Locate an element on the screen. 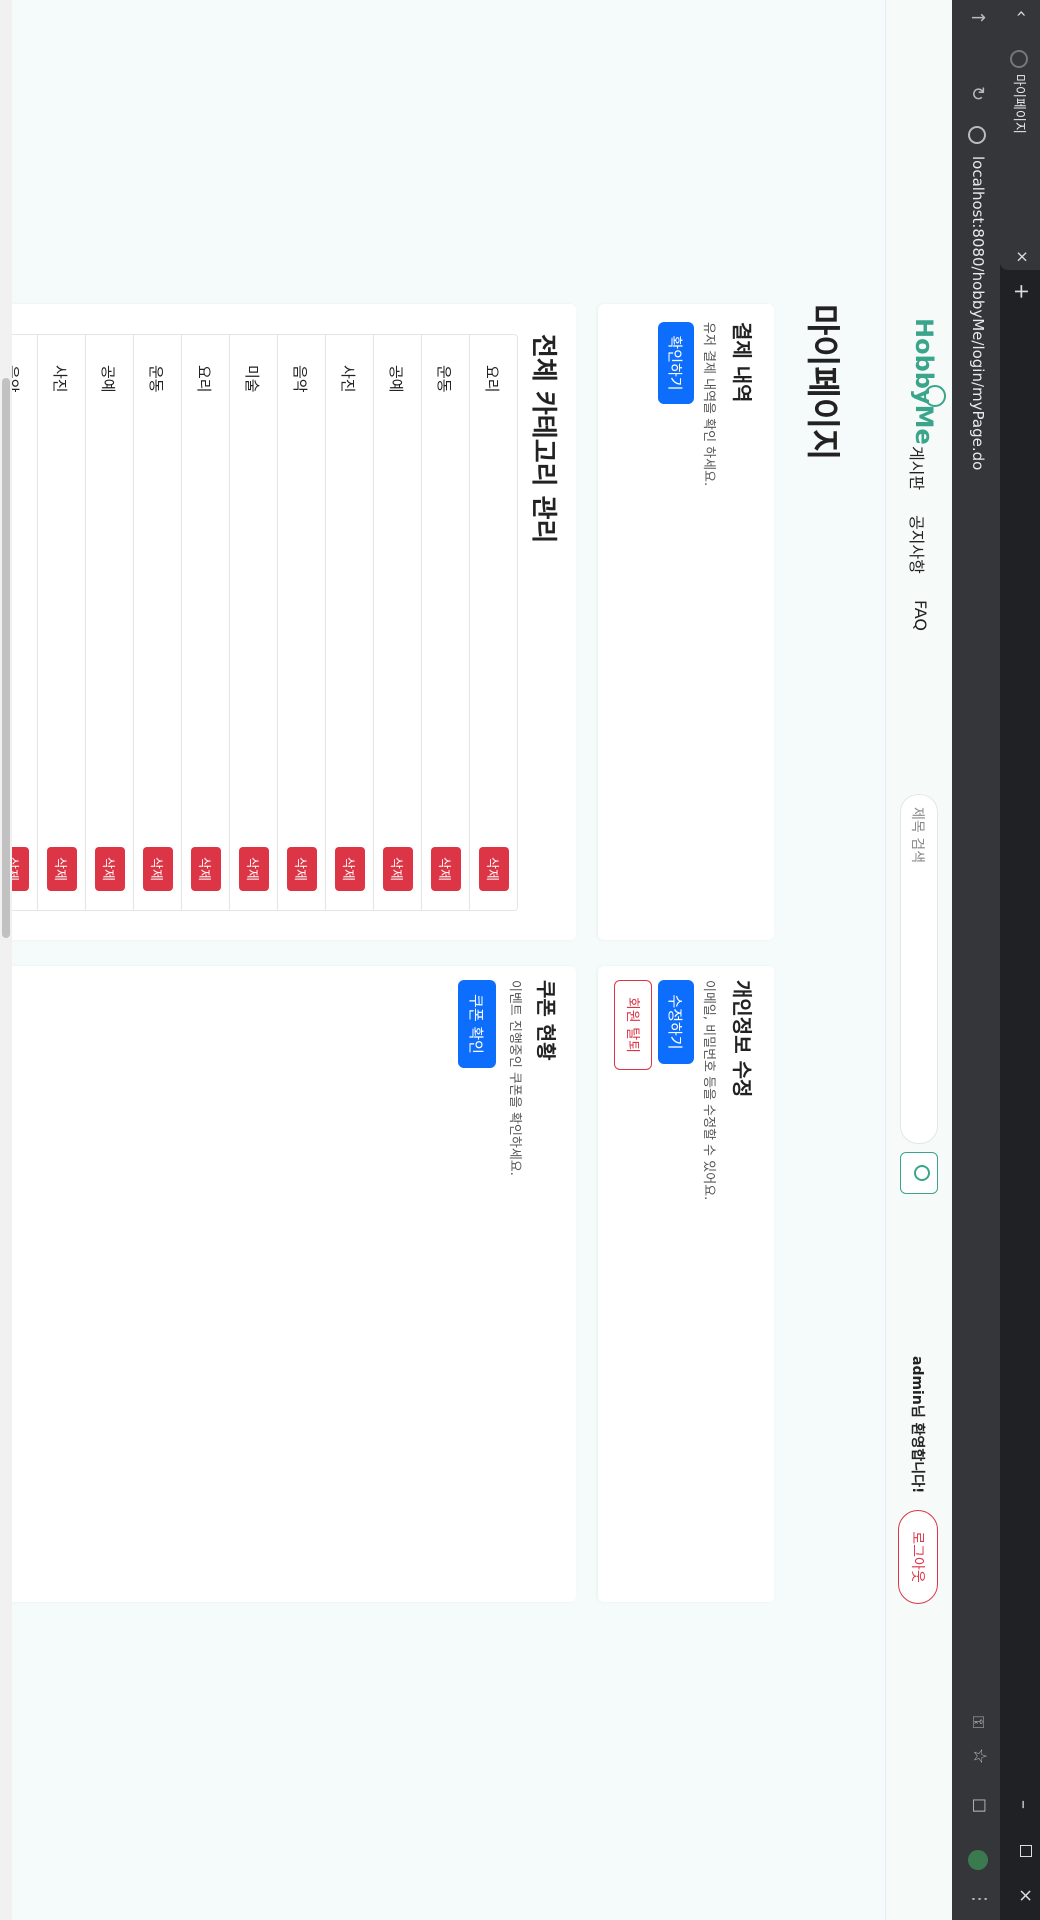 This screenshot has width=1040, height=1920. category-row: 미술삭제 is located at coordinates (253, 622).